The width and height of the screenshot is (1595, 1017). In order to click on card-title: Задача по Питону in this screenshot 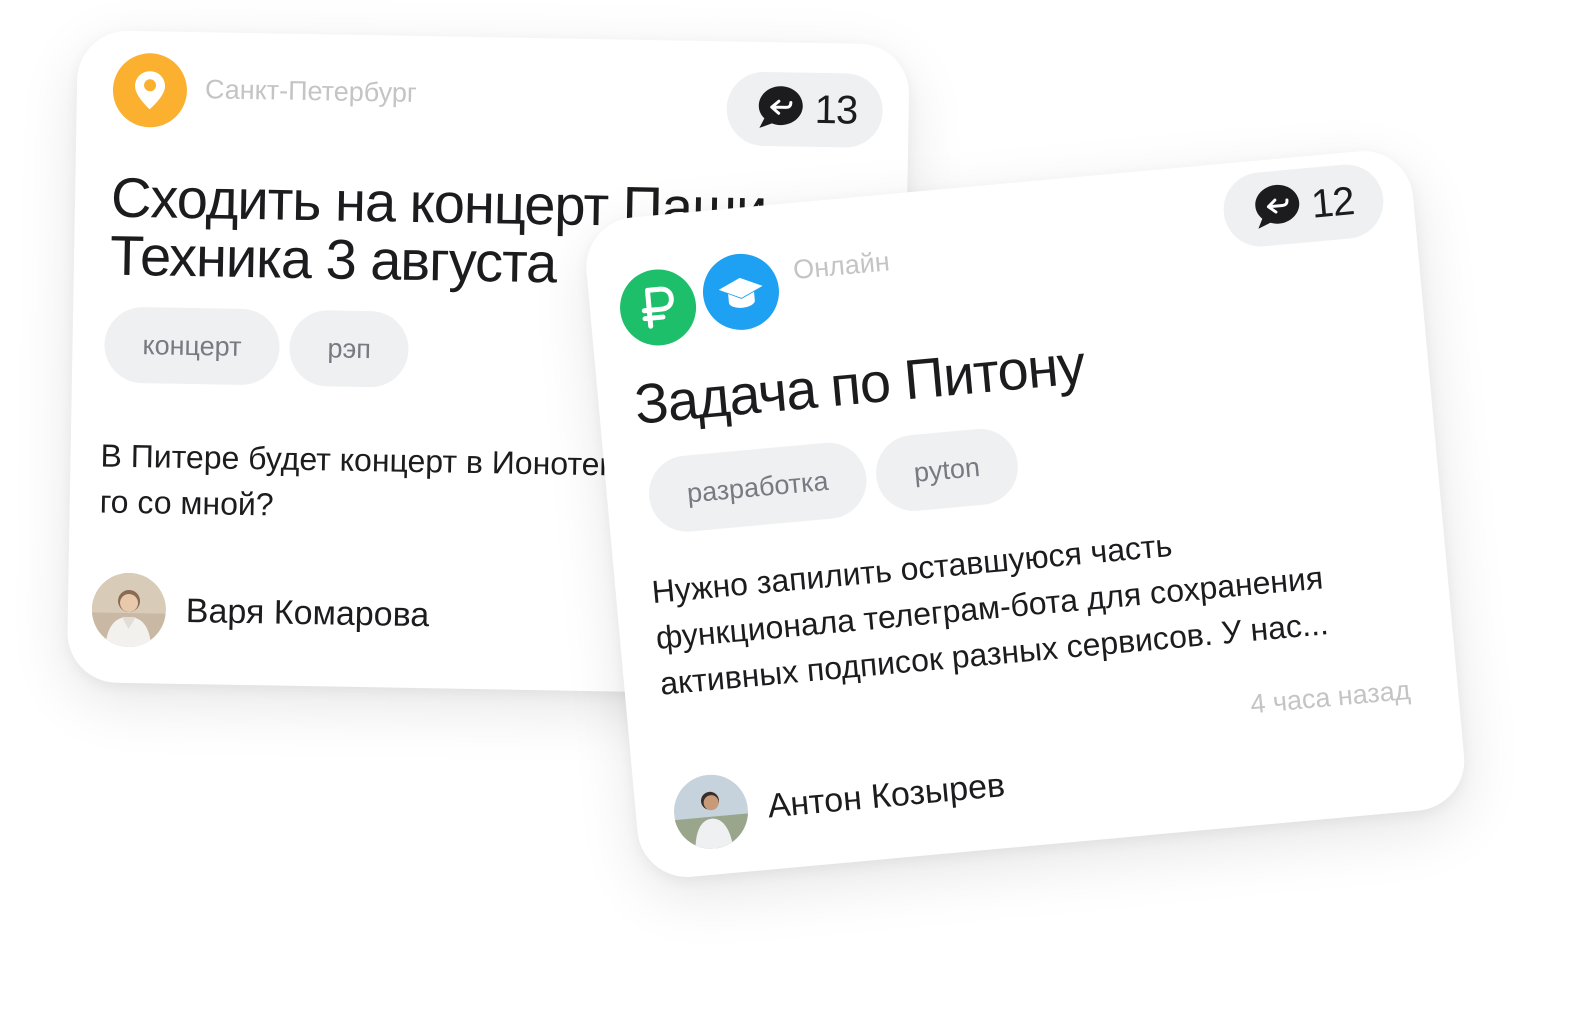, I will do `click(859, 384)`.